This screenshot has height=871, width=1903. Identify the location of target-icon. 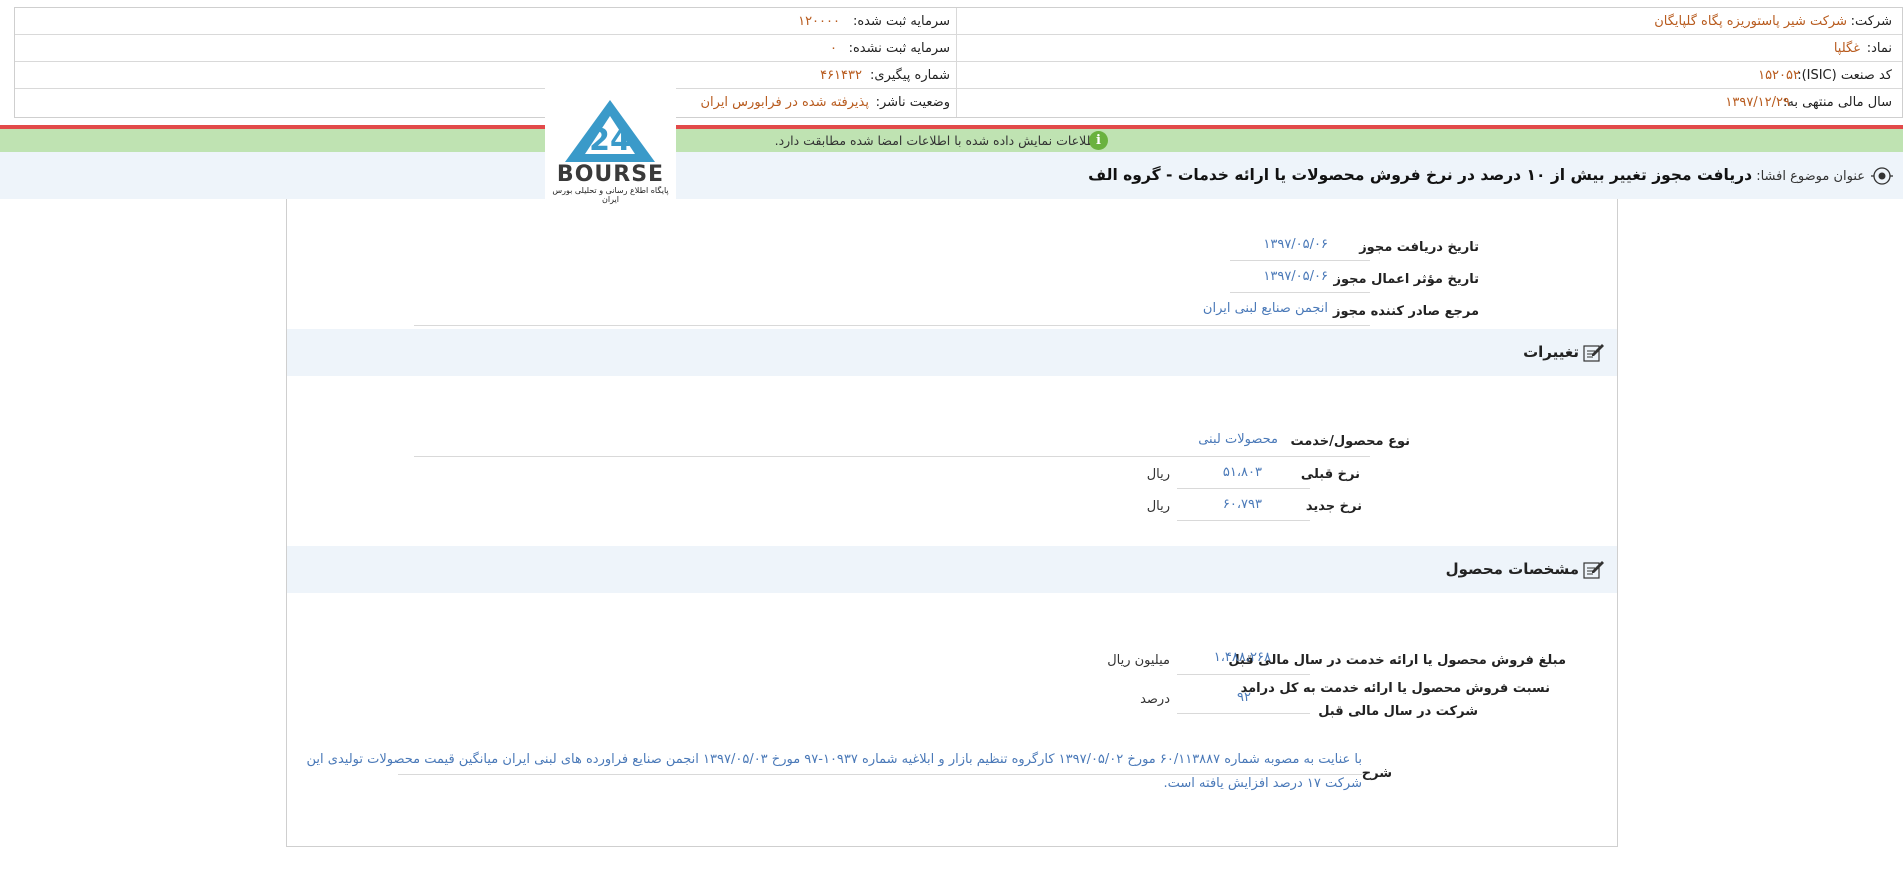
(1882, 176).